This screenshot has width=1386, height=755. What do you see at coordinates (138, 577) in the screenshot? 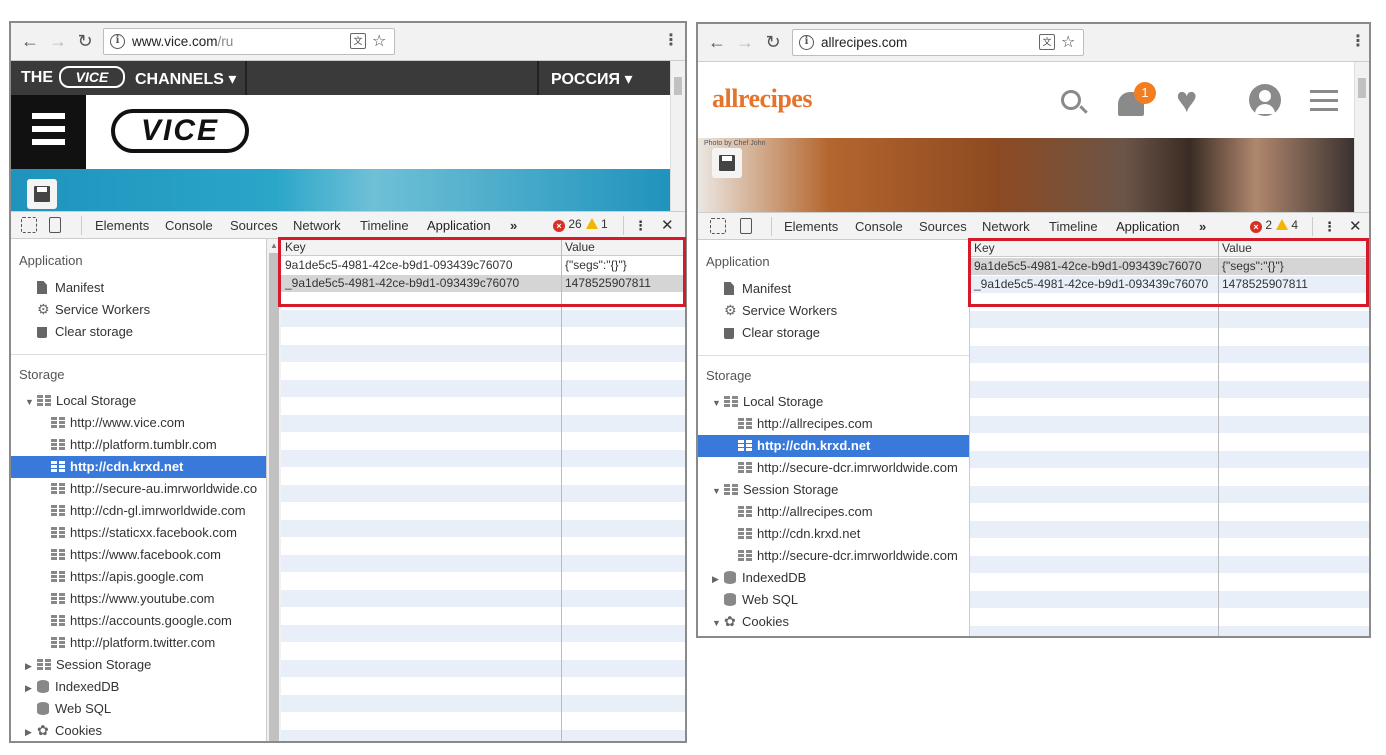
I see `sidebar-item-origin: https://apis.google.com` at bounding box center [138, 577].